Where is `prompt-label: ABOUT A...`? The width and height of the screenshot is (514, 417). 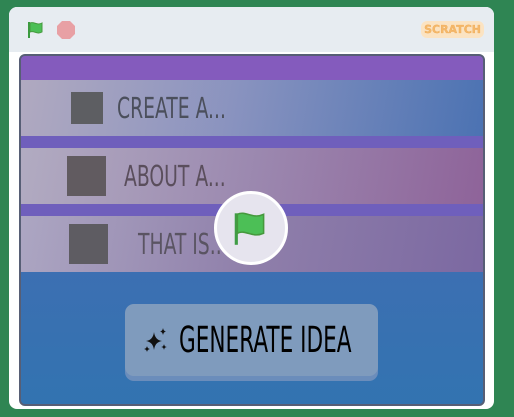 prompt-label: ABOUT A... is located at coordinates (175, 176).